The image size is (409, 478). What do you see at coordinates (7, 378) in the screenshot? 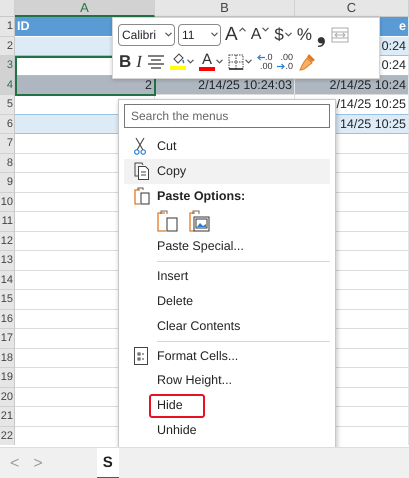
I see `row-header: 19` at bounding box center [7, 378].